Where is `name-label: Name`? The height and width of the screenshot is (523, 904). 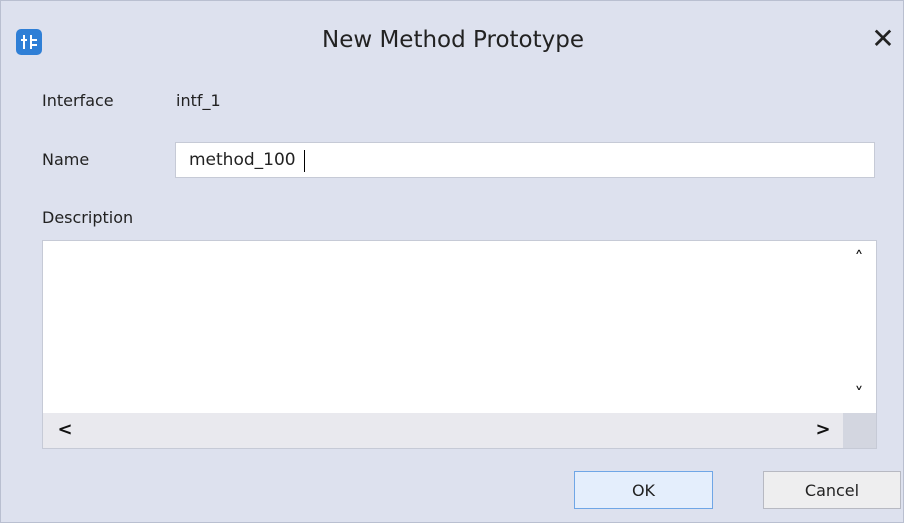
name-label: Name is located at coordinates (66, 159).